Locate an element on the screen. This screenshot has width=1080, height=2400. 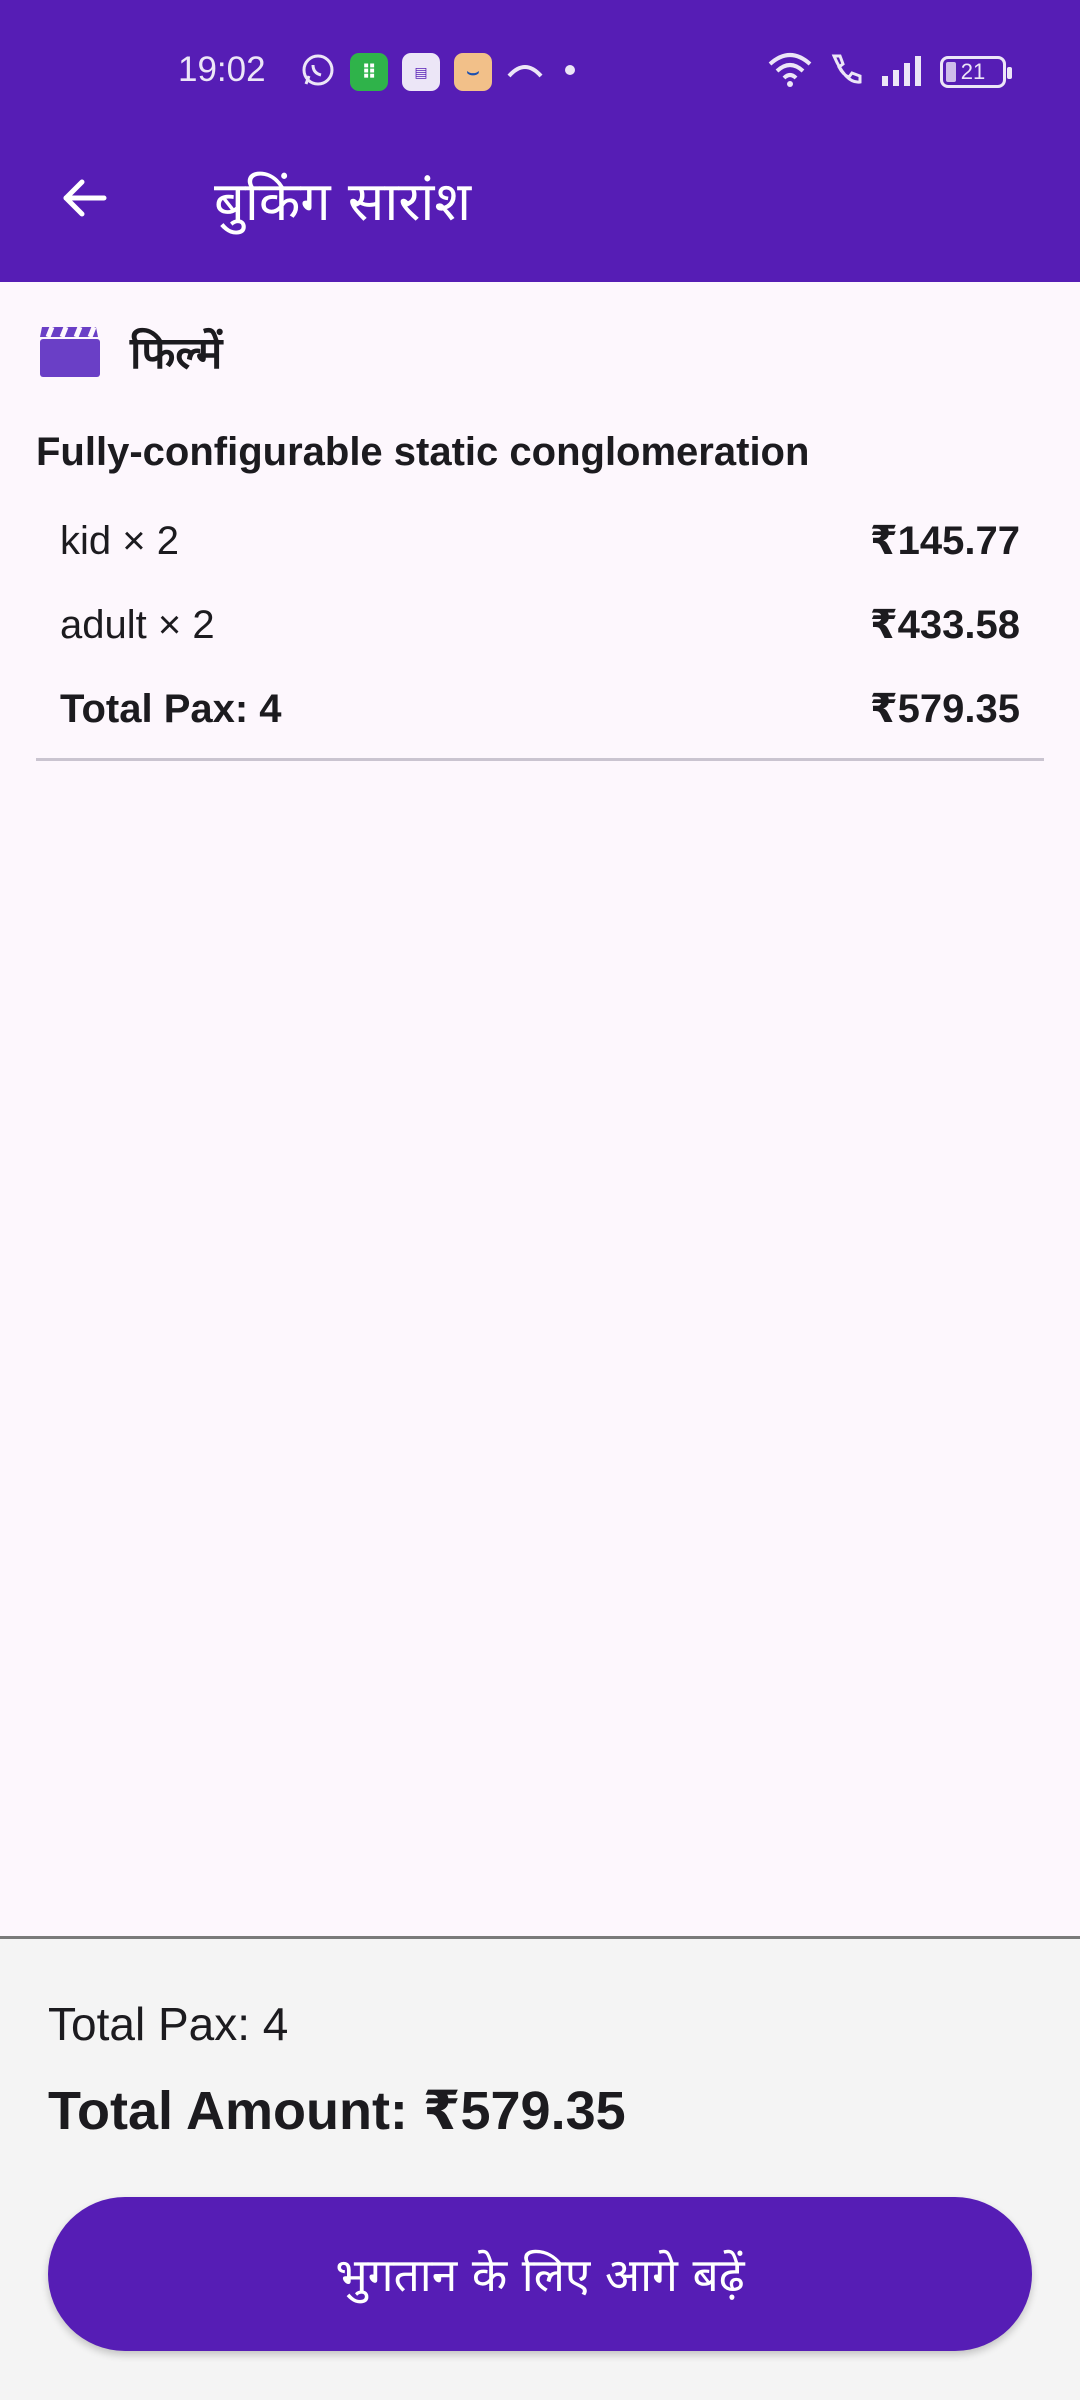
amazon-icon: ⌣ is located at coordinates (473, 72).